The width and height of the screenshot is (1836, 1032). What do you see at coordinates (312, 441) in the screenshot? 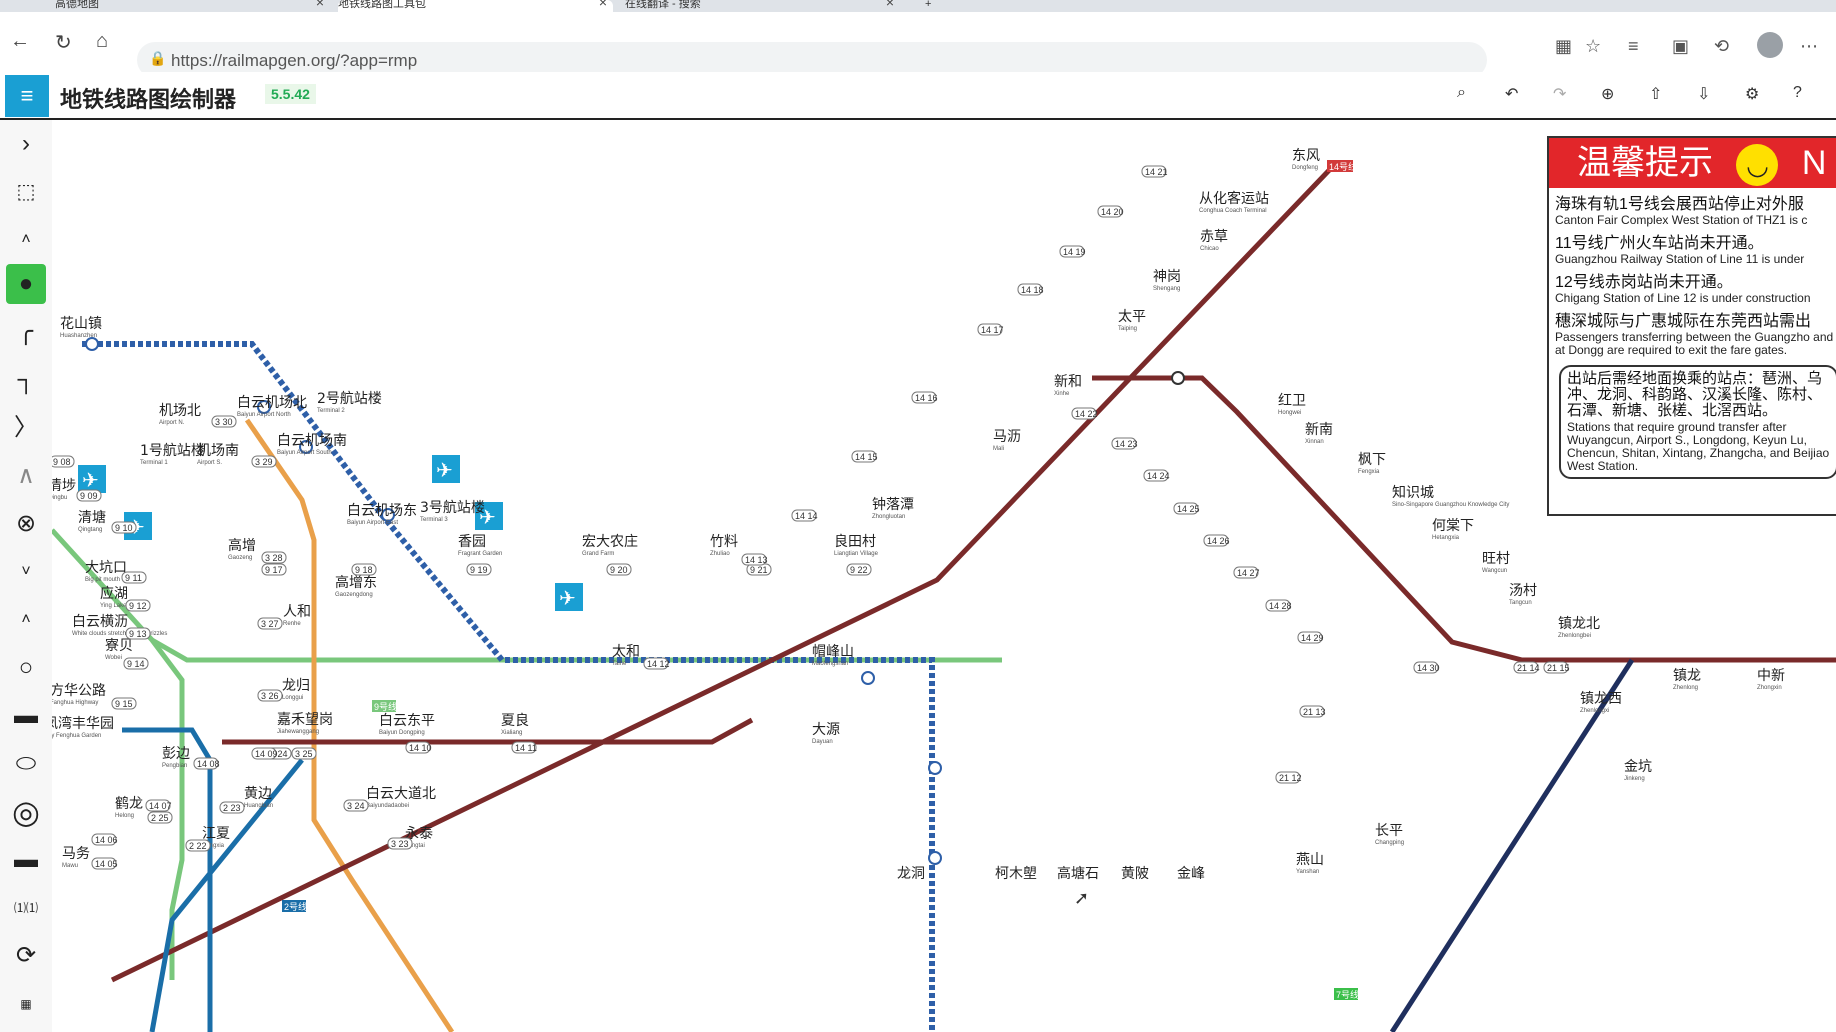
I see `station-name: 白云机场南` at bounding box center [312, 441].